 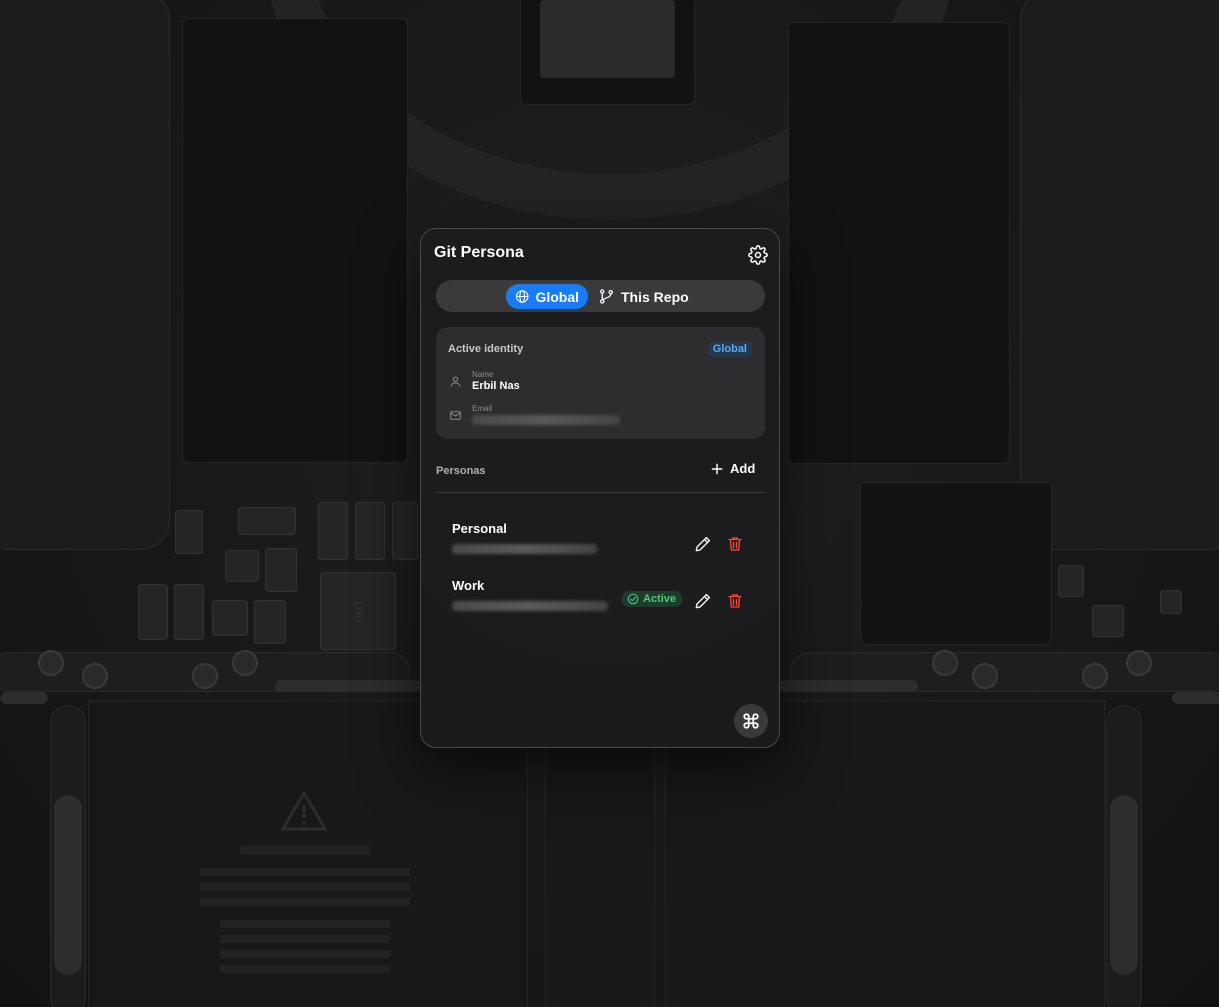 I want to click on email-value-redacted, so click(x=546, y=420).